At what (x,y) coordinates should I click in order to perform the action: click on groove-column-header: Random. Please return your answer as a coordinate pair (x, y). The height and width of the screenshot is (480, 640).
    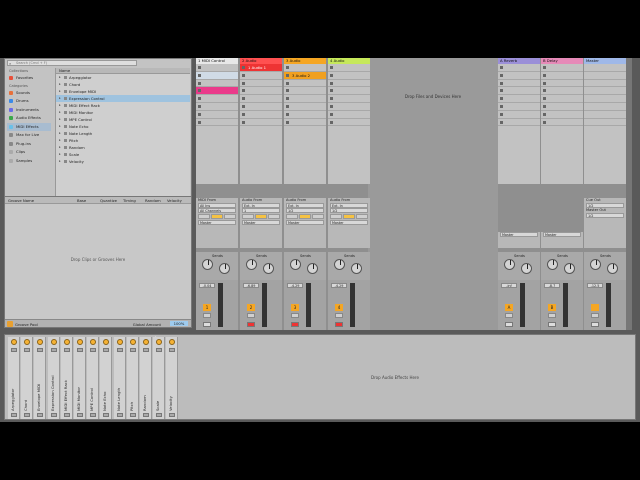
    Looking at the image, I should click on (153, 200).